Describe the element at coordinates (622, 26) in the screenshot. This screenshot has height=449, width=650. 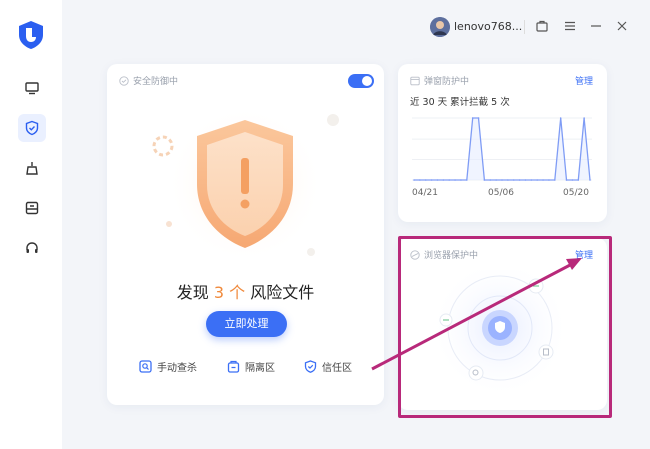
I see `close-icon` at that location.